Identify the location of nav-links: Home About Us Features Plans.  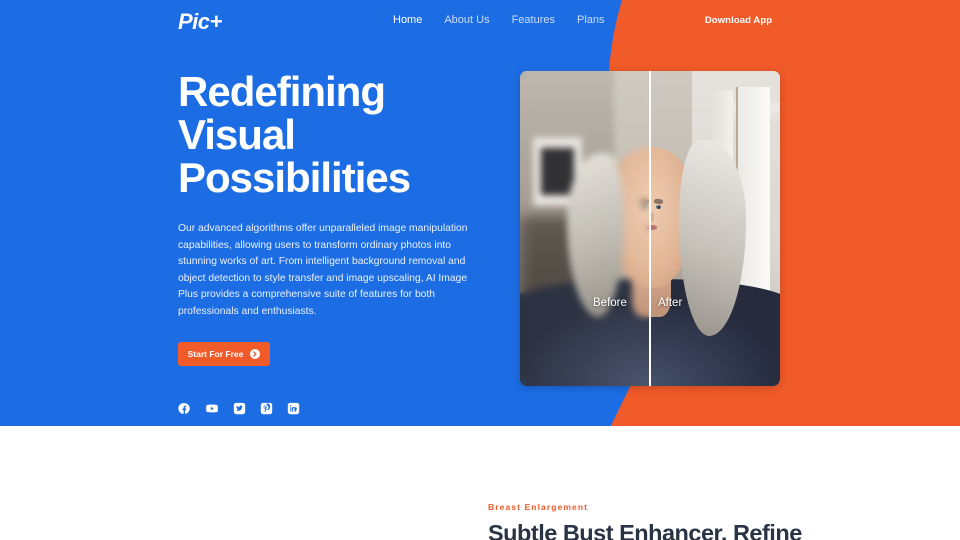
(499, 20).